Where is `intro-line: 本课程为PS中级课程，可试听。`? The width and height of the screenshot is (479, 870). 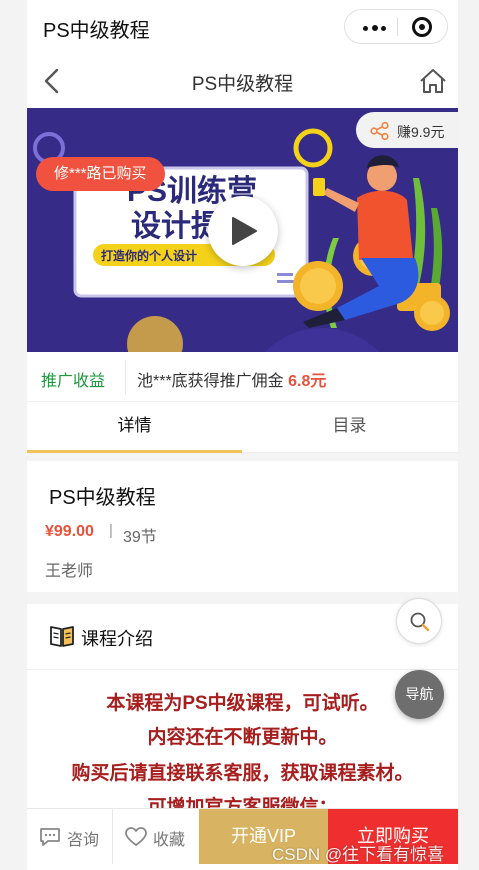 intro-line: 本课程为PS中级课程，可试听。 is located at coordinates (242, 703).